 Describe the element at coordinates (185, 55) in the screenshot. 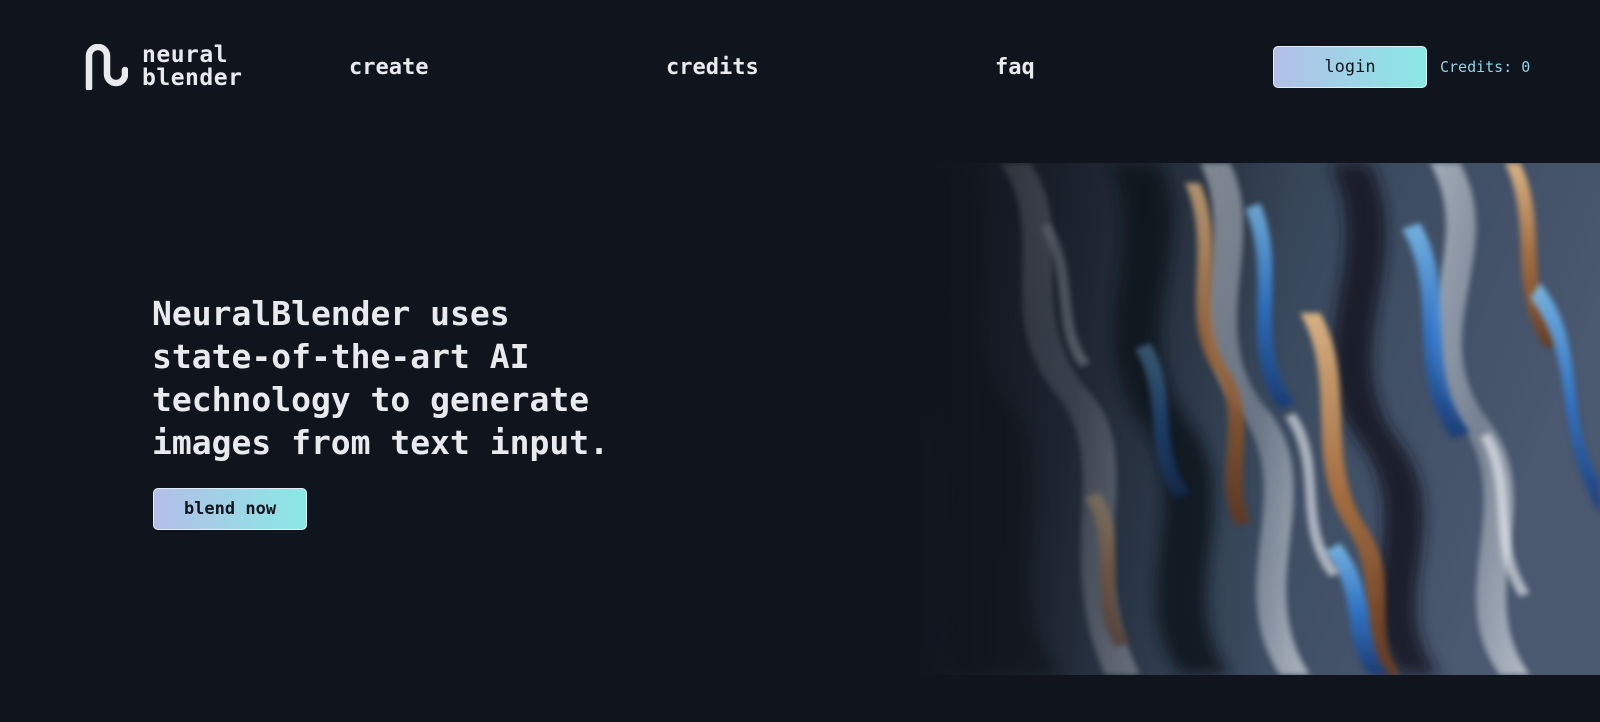

I see `logo-line-1: neural` at that location.